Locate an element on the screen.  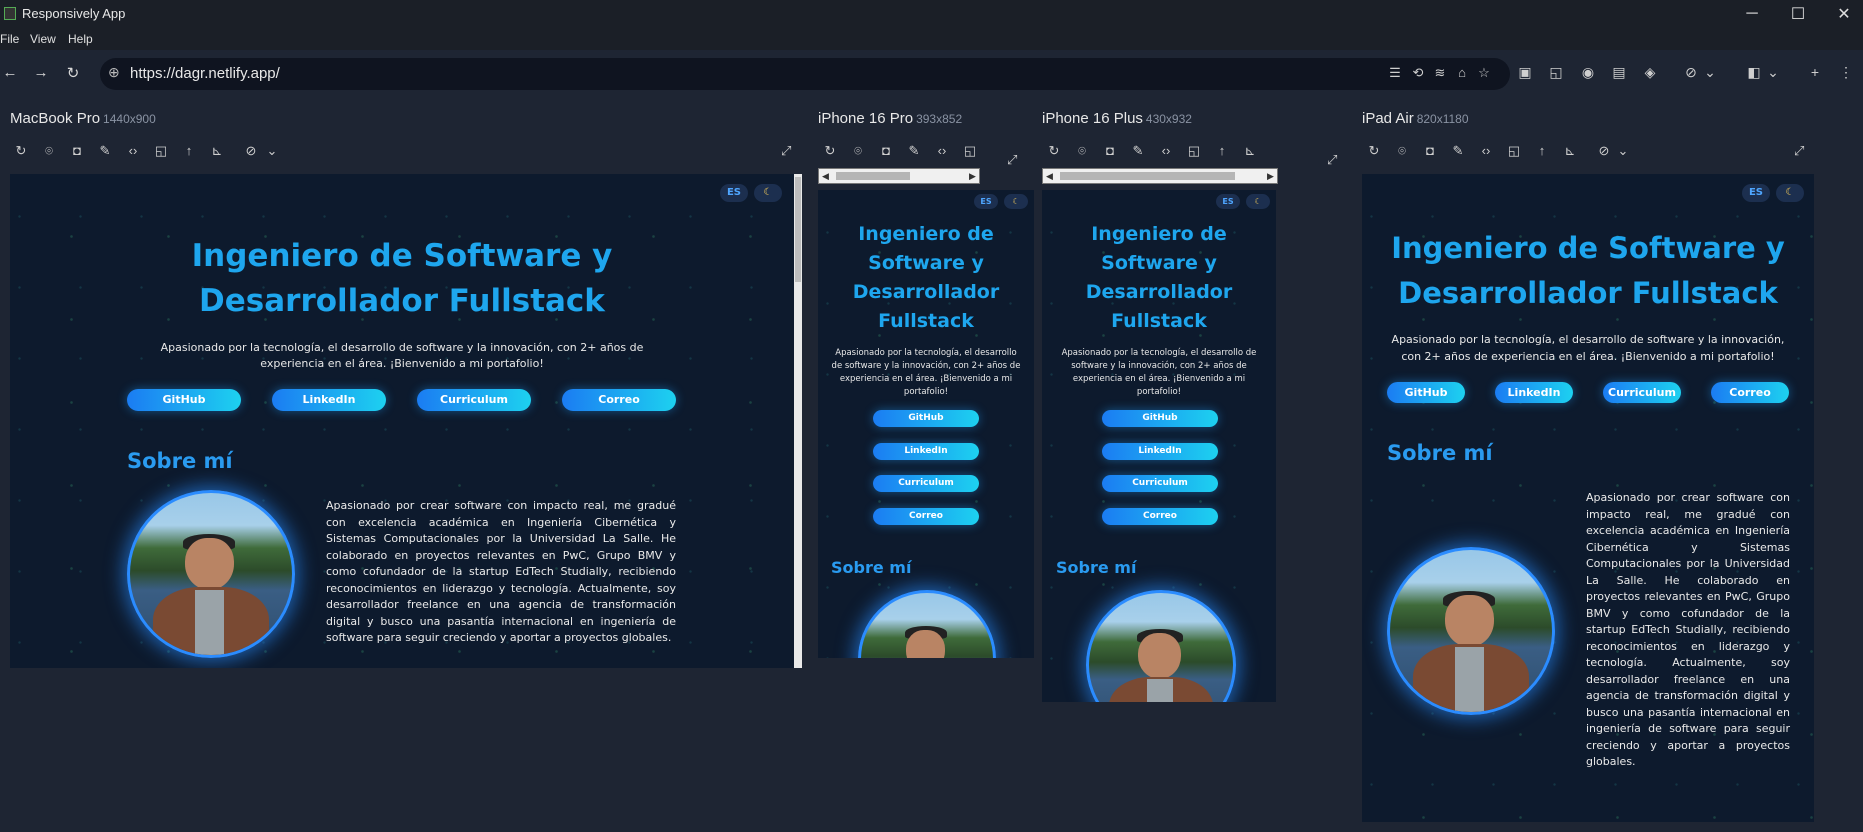
network-icon: ≋ is located at coordinates (1440, 73).